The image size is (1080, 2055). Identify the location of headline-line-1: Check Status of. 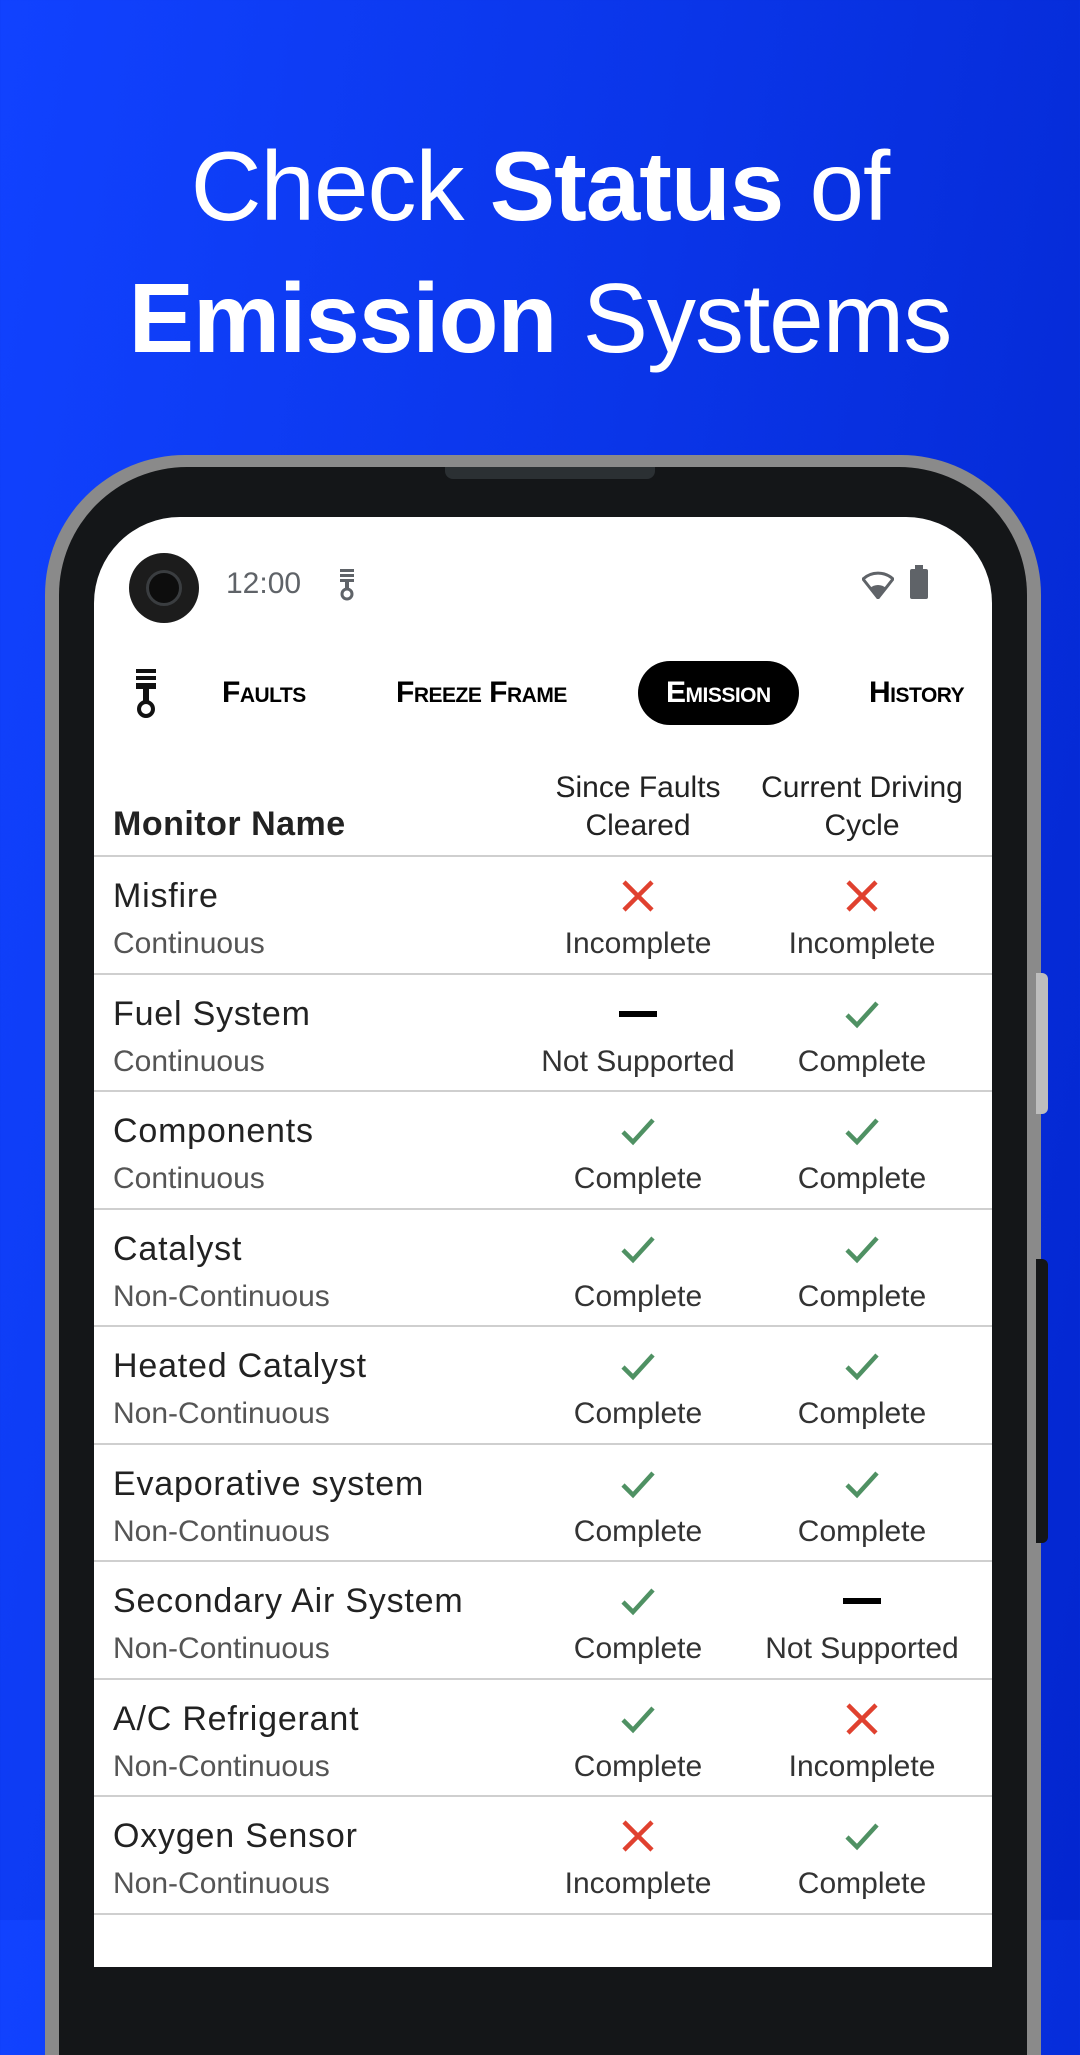
(540, 186).